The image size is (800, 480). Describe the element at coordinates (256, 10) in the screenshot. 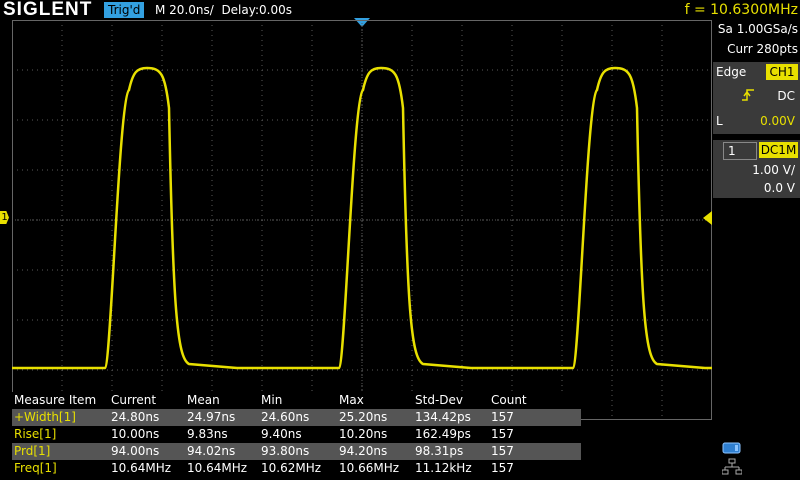

I see `delay-value: Delay:0.00s` at that location.